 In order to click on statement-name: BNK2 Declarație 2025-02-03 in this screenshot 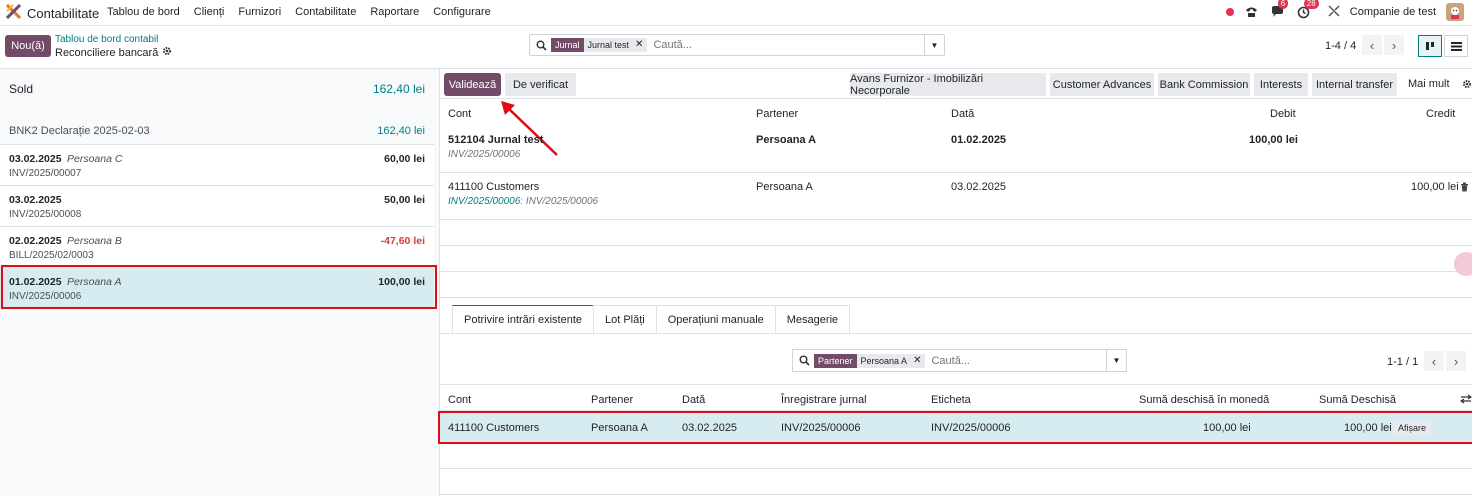, I will do `click(79, 131)`.